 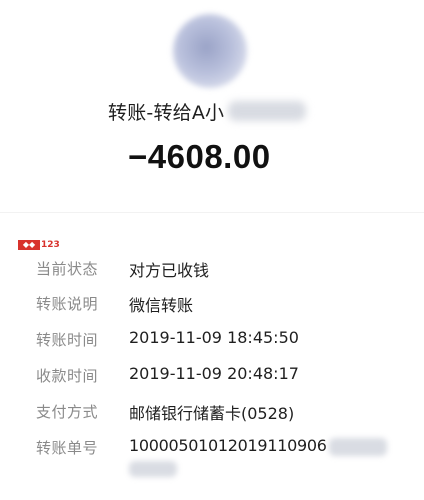 I want to click on detail-value-status: 对方已收钱, so click(x=169, y=270).